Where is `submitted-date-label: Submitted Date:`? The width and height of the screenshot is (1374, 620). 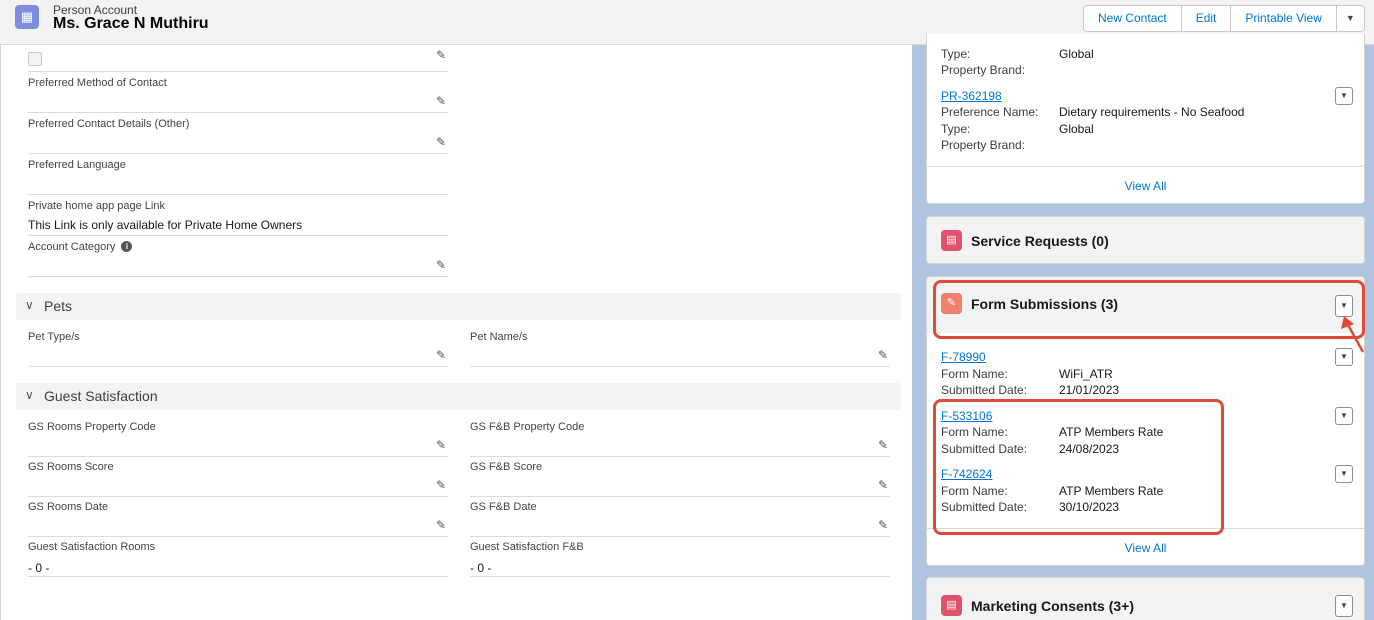 submitted-date-label: Submitted Date: is located at coordinates (984, 390).